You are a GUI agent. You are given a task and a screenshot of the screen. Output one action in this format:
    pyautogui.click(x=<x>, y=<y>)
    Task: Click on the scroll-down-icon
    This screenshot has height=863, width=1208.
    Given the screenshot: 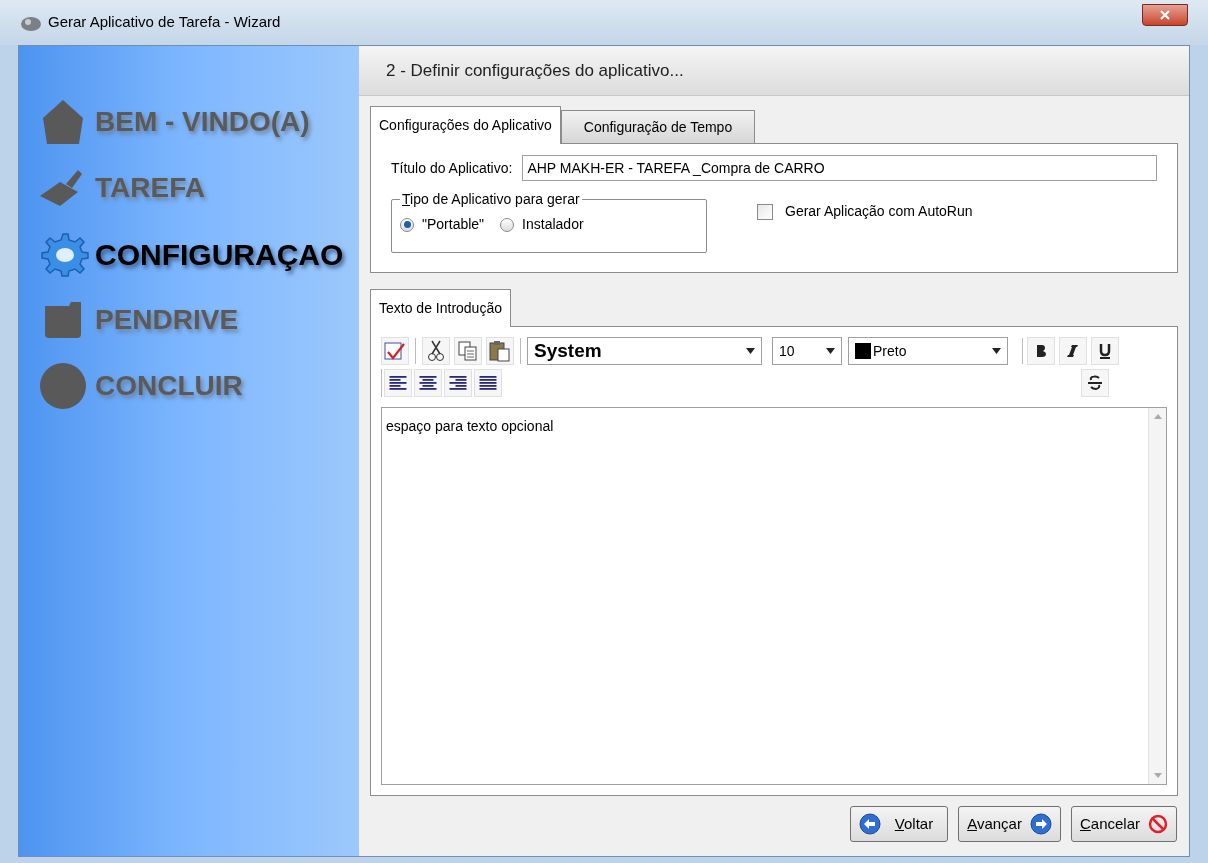 What is the action you would take?
    pyautogui.click(x=1157, y=775)
    